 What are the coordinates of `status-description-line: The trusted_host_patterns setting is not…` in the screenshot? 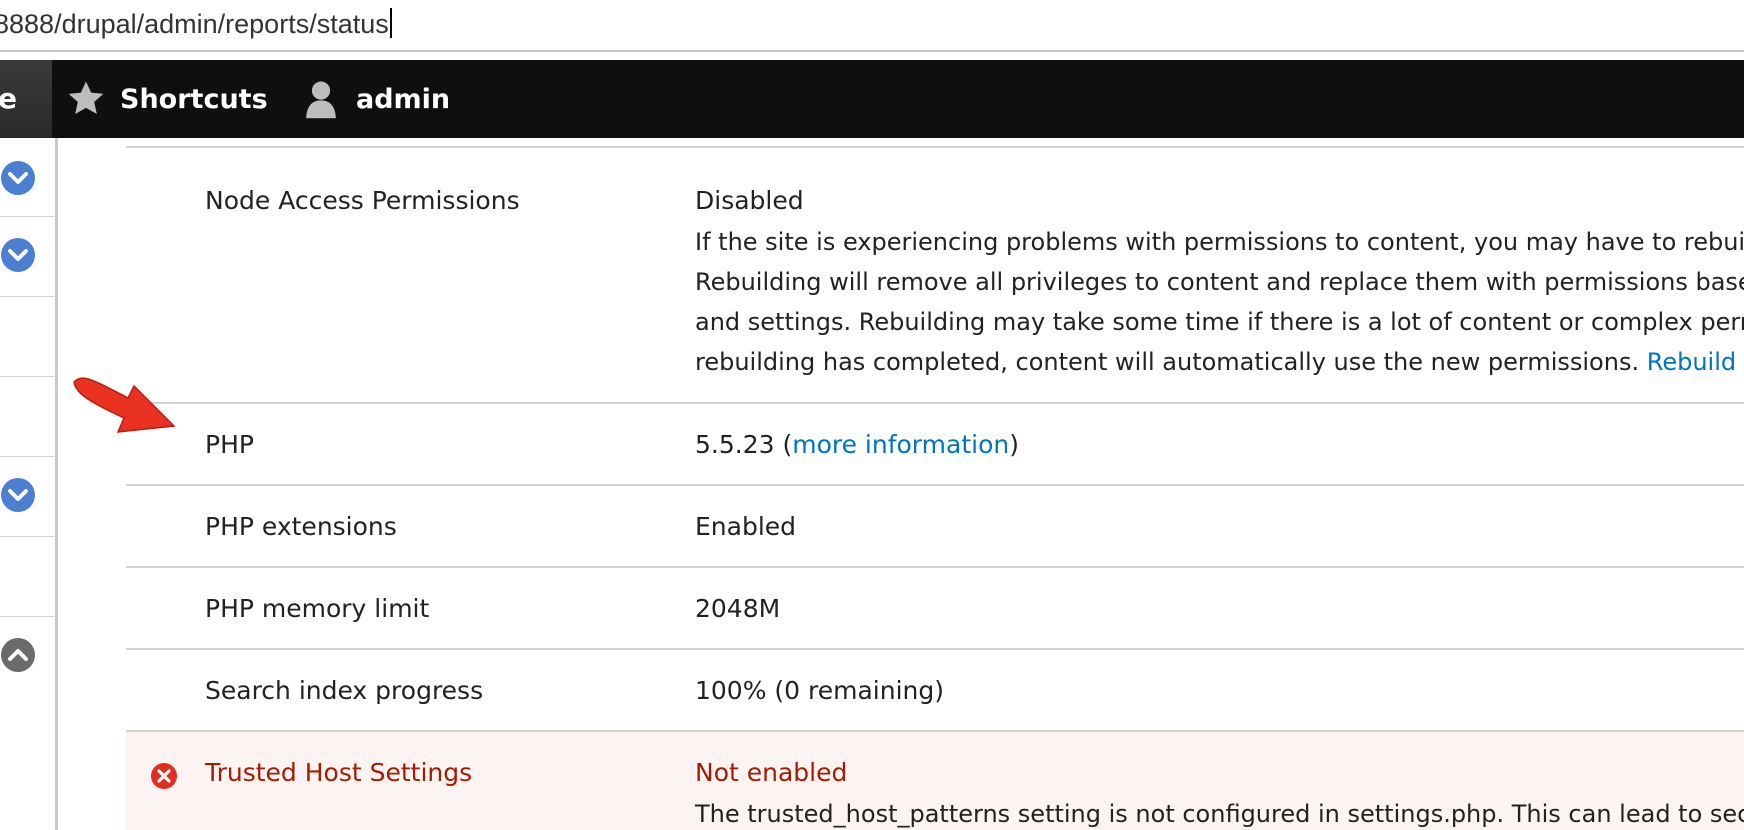 It's located at (1219, 814).